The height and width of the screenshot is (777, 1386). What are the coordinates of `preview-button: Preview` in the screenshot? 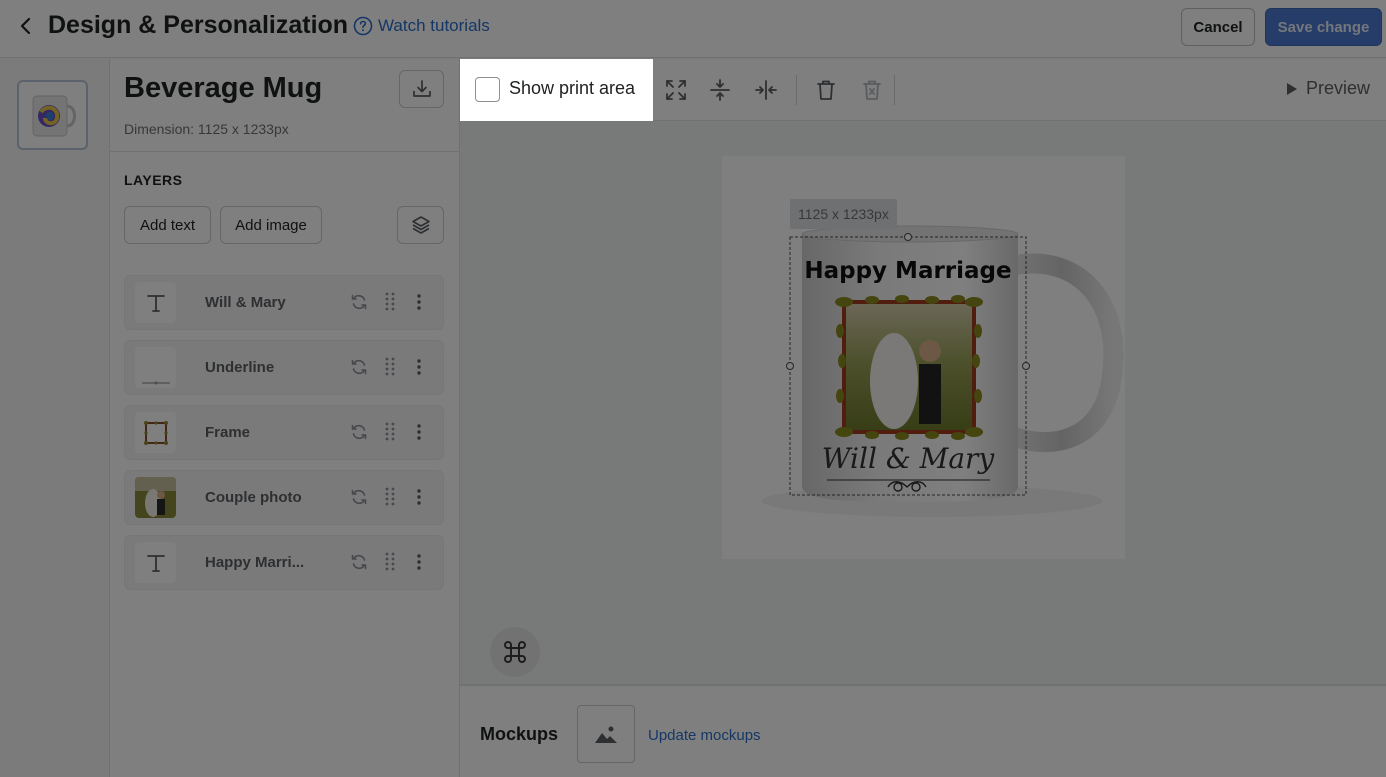 It's located at (1328, 88).